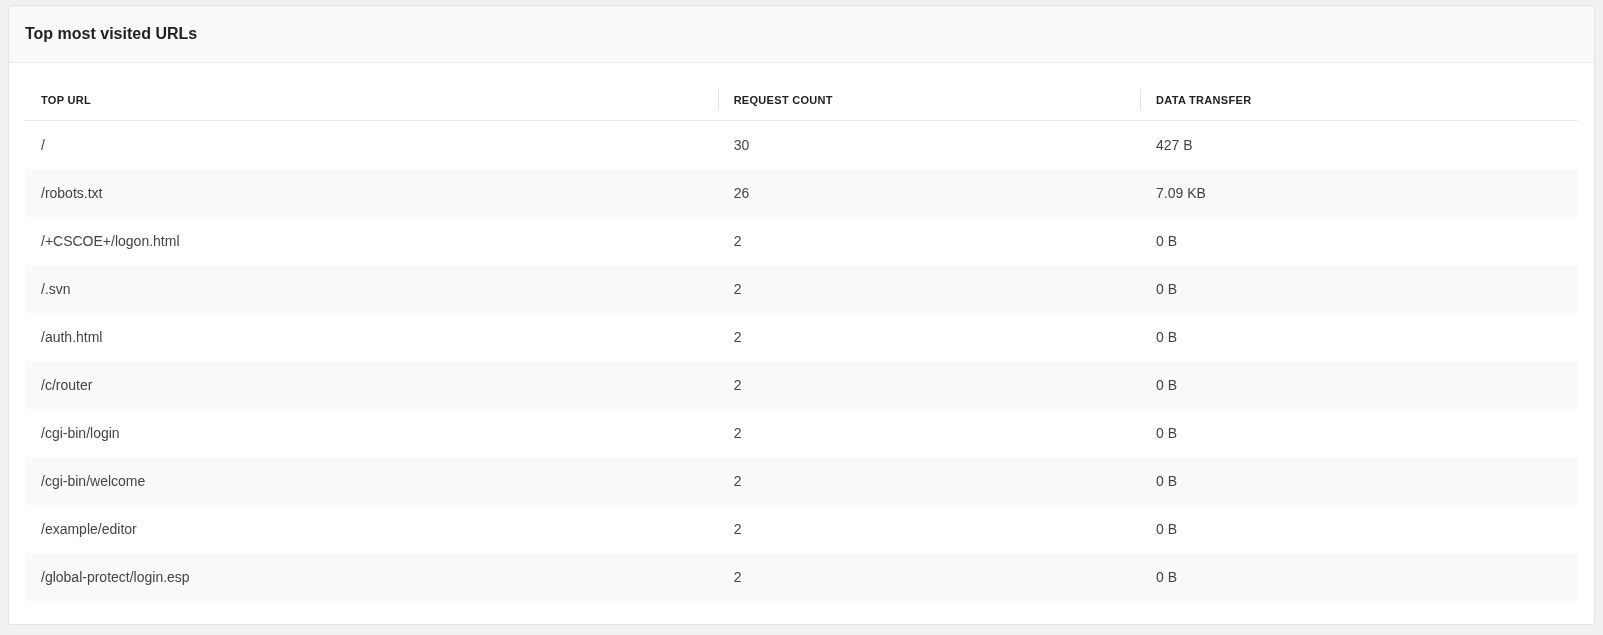 Image resolution: width=1603 pixels, height=635 pixels. I want to click on table-cell: 30, so click(929, 144).